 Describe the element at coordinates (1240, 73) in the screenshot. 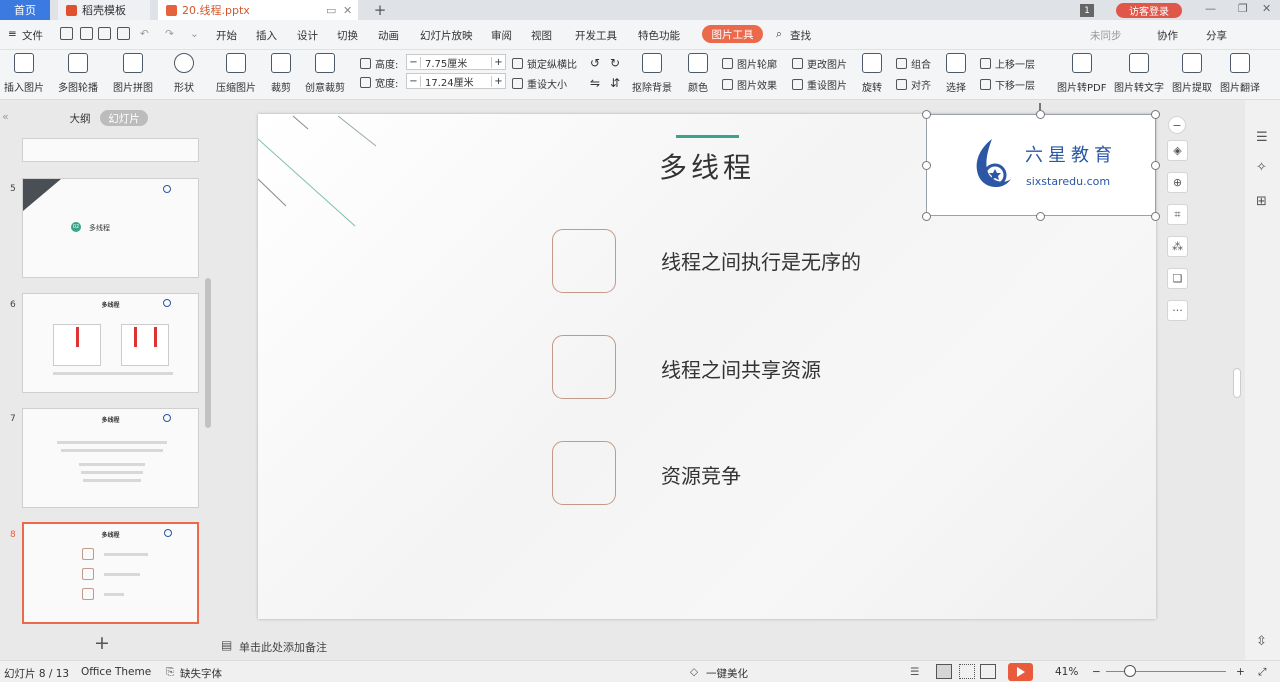

I see `translate-button: 图片翻译` at that location.